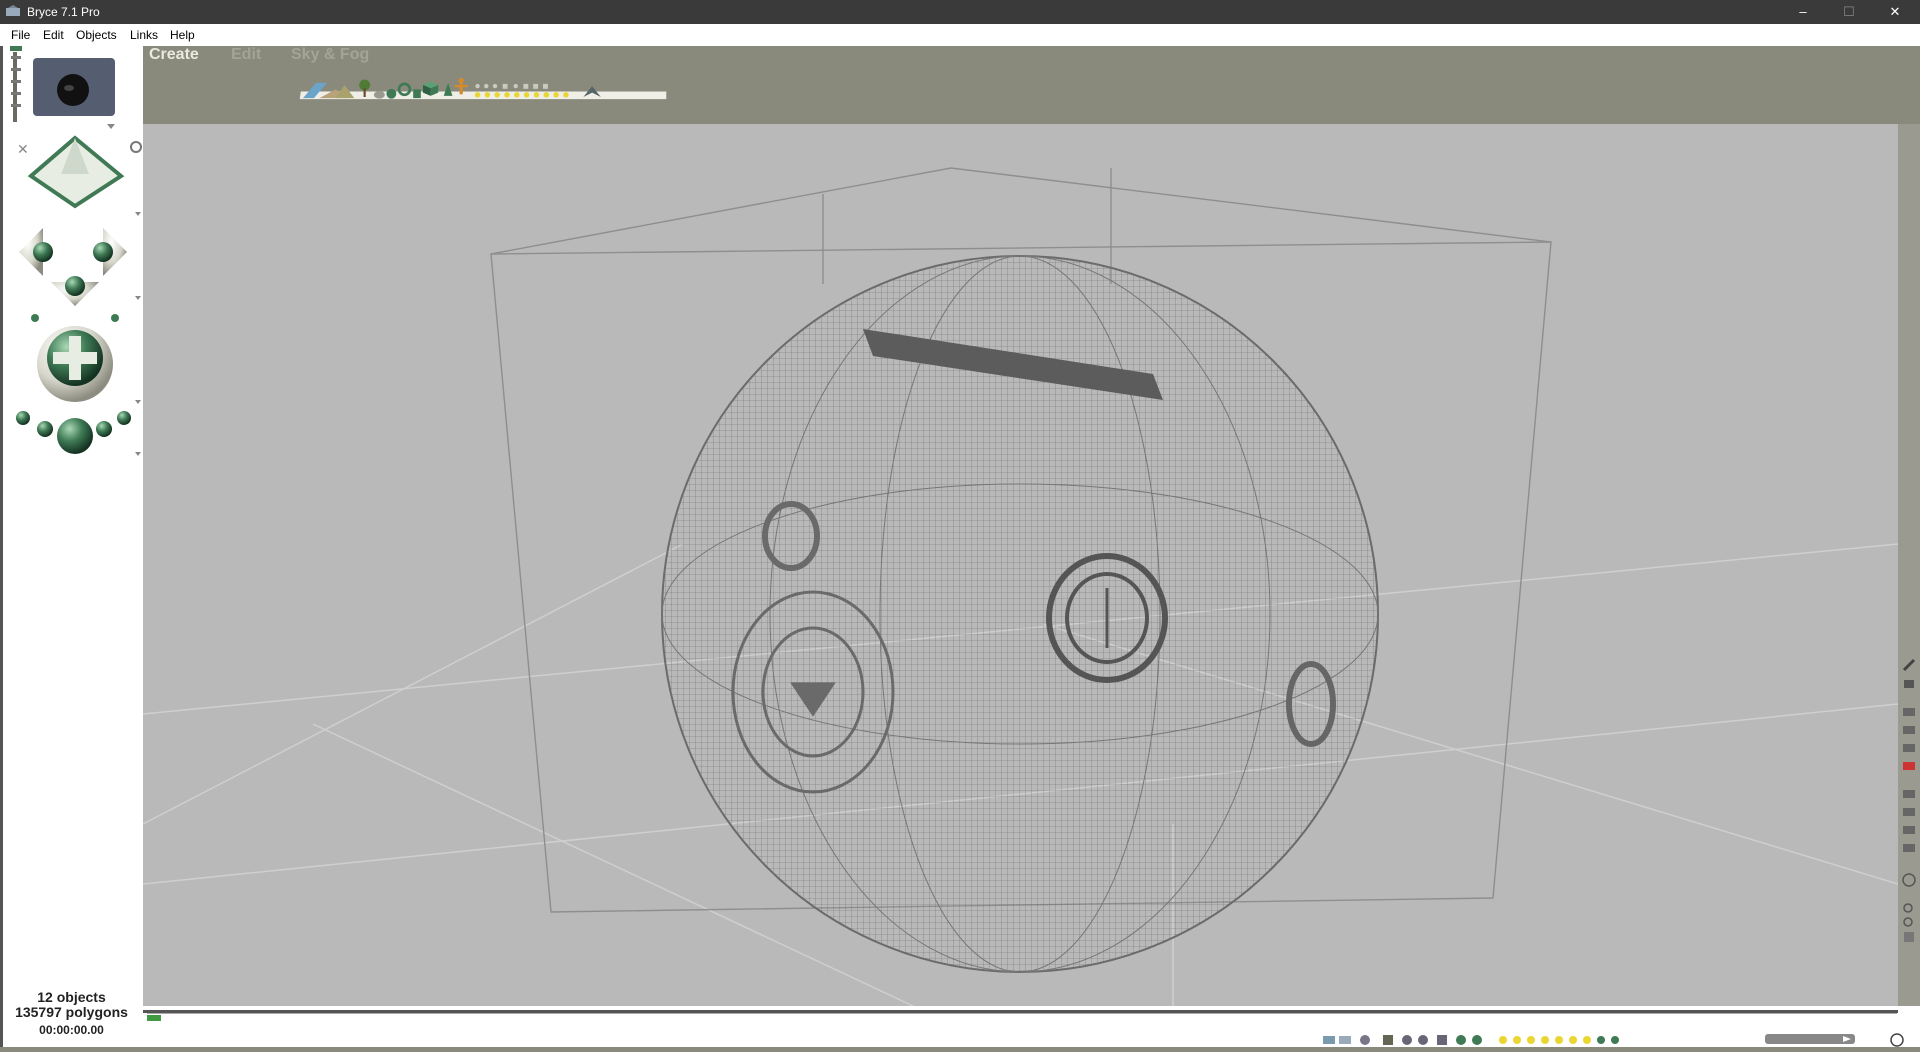 Image resolution: width=1920 pixels, height=1052 pixels. I want to click on tab-edit: Edit, so click(246, 55).